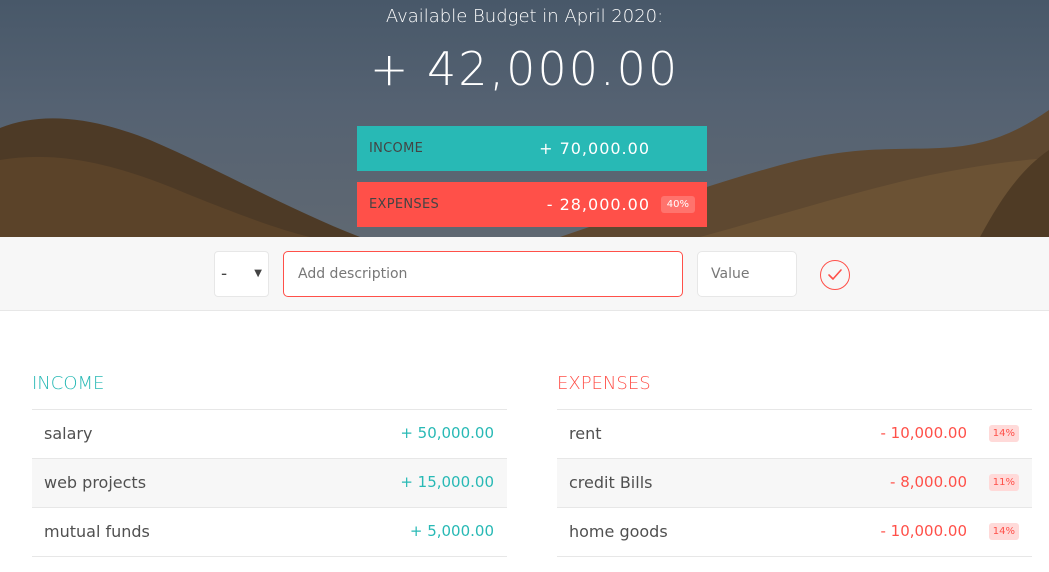 Image resolution: width=1049 pixels, height=572 pixels. What do you see at coordinates (532, 148) in the screenshot?
I see `income-summary: Income + 70,000.00` at bounding box center [532, 148].